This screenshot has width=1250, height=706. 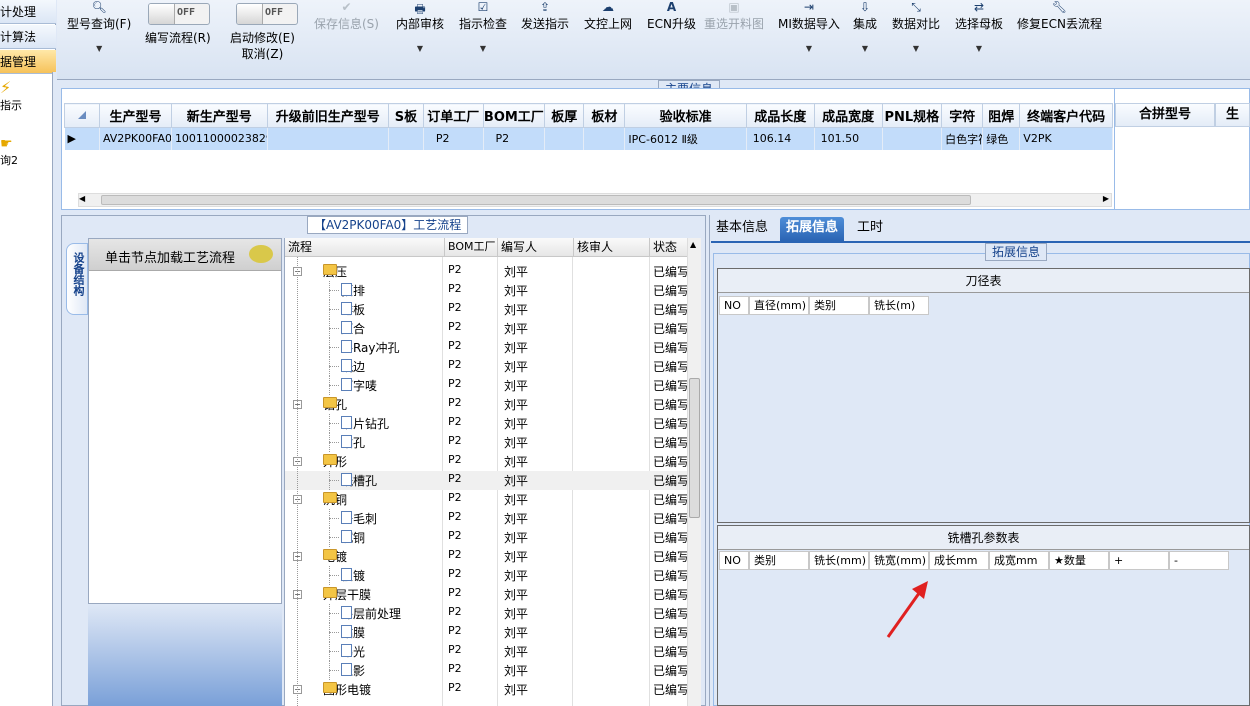 What do you see at coordinates (77, 279) in the screenshot?
I see `equipment-structure-tab: 设备结构` at bounding box center [77, 279].